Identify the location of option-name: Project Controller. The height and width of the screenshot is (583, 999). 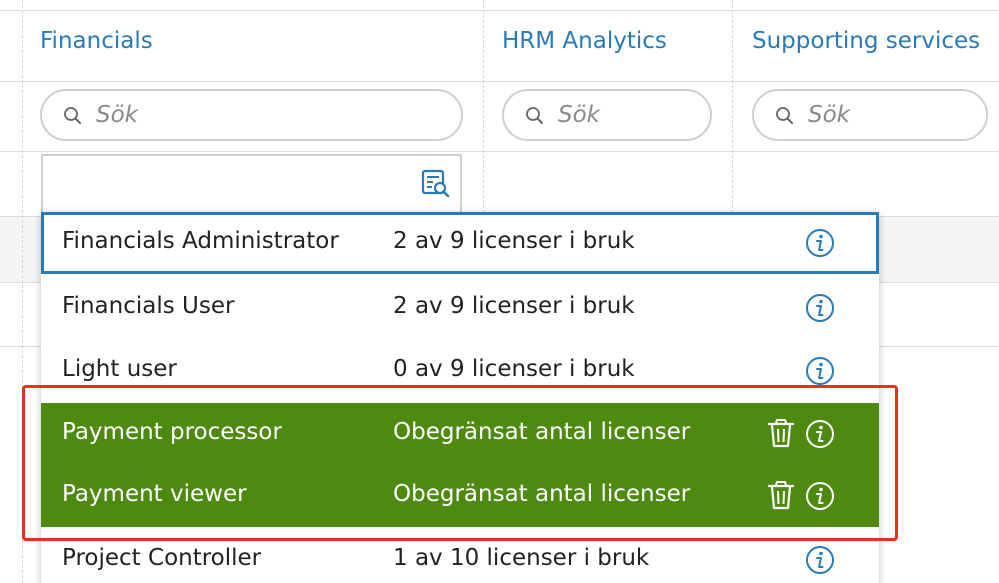
(162, 558).